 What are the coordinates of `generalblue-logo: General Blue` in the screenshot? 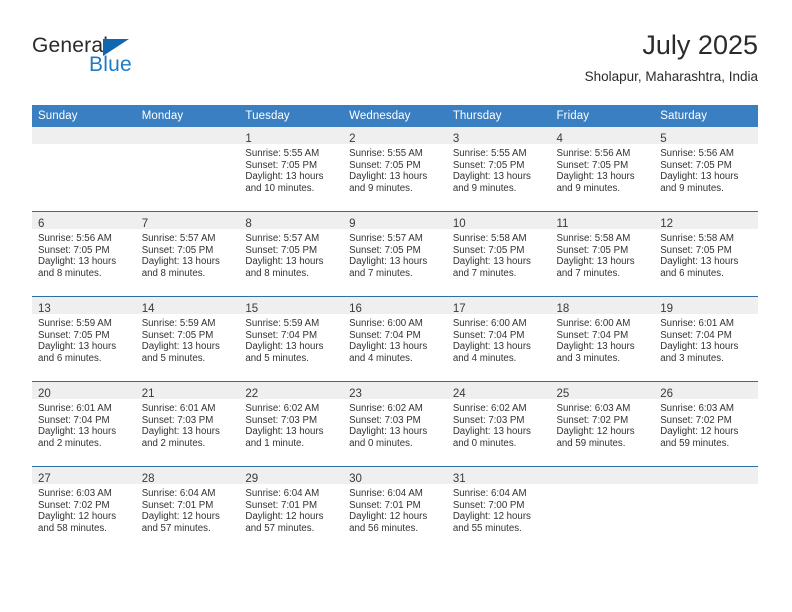 It's located at (122, 62).